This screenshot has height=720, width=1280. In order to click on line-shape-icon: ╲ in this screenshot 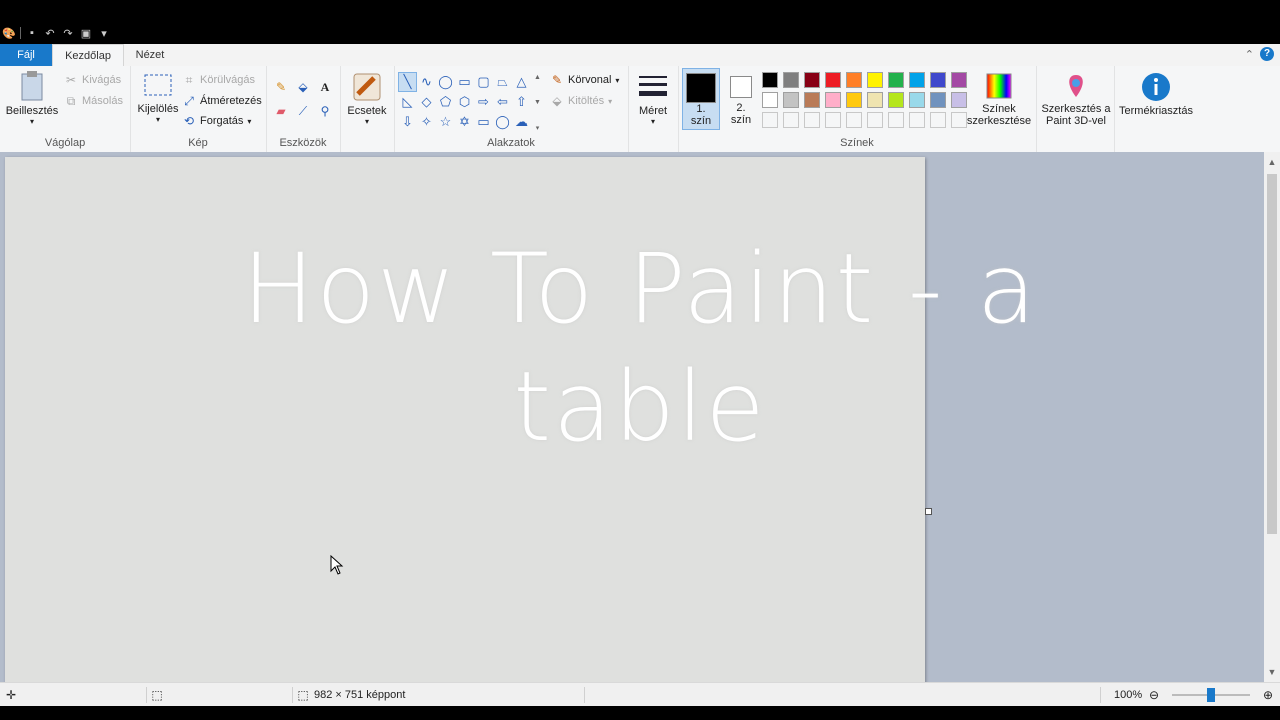, I will do `click(407, 82)`.